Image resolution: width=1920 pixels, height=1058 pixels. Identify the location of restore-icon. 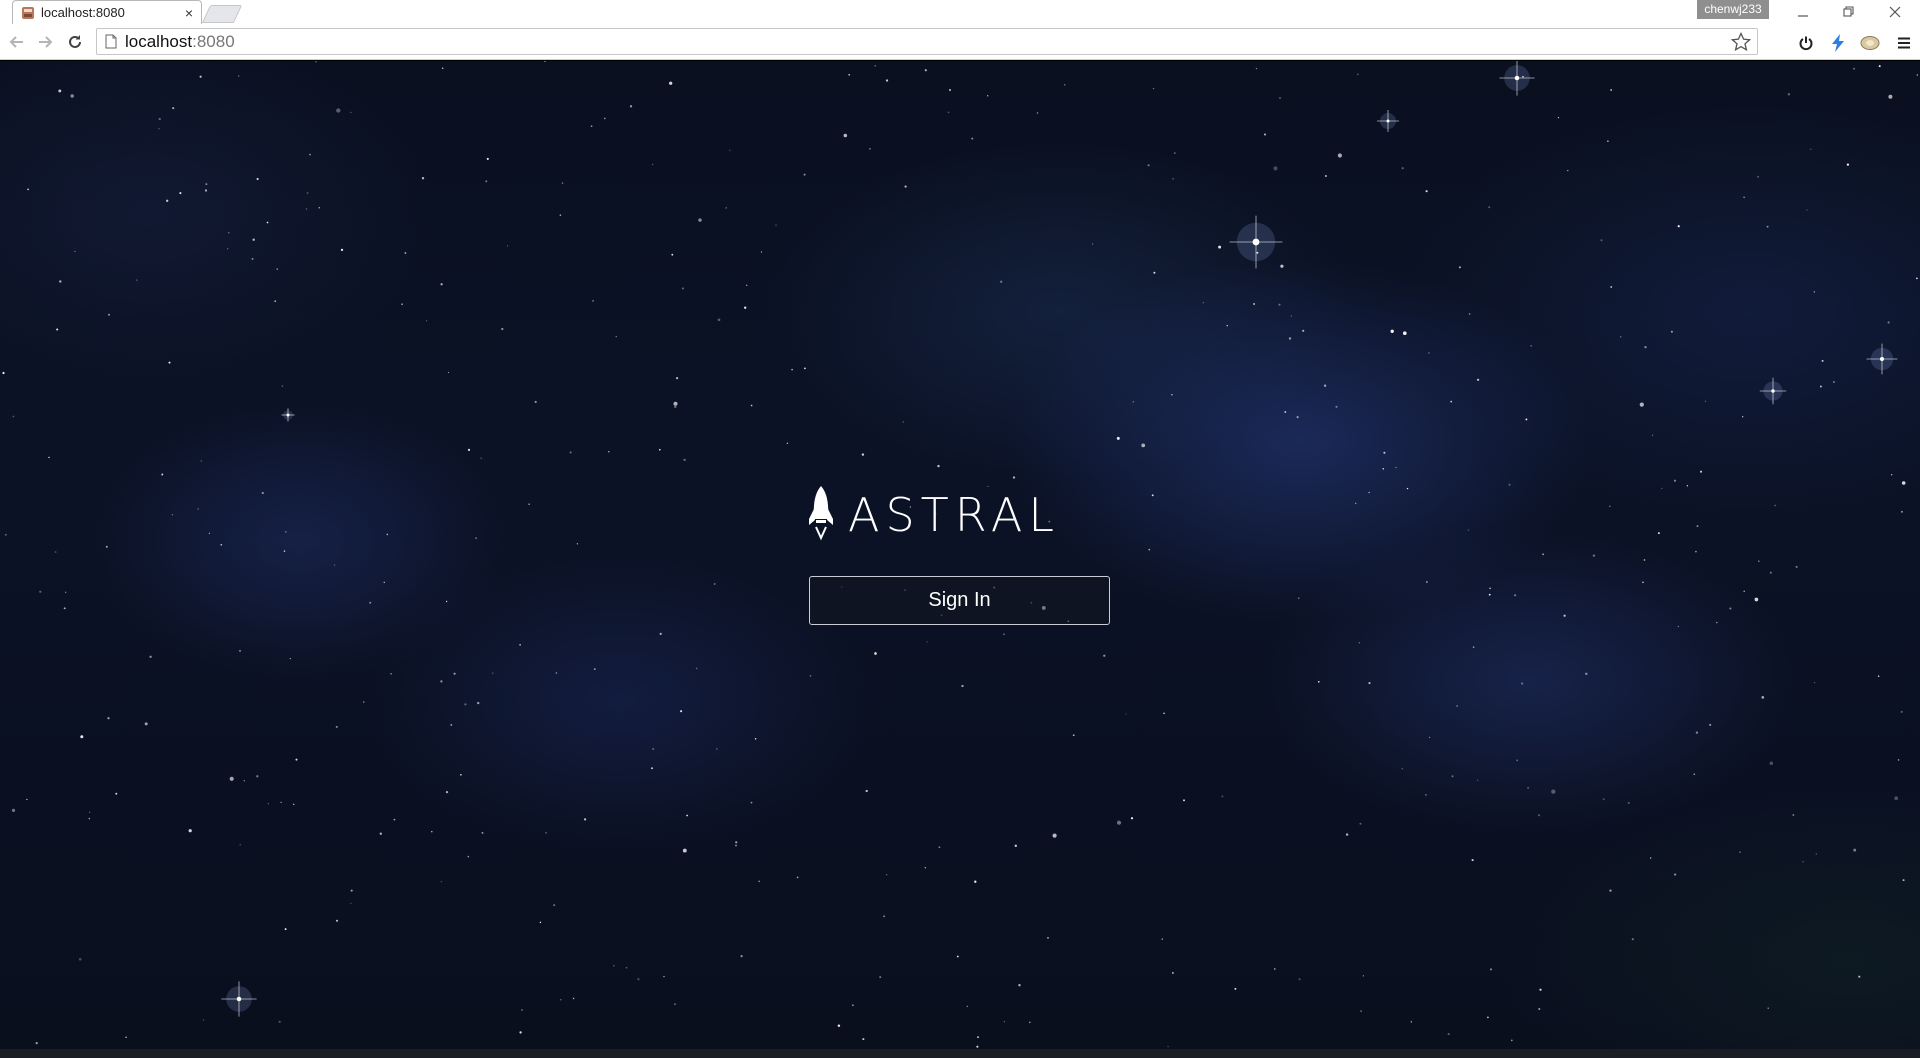
(1849, 12).